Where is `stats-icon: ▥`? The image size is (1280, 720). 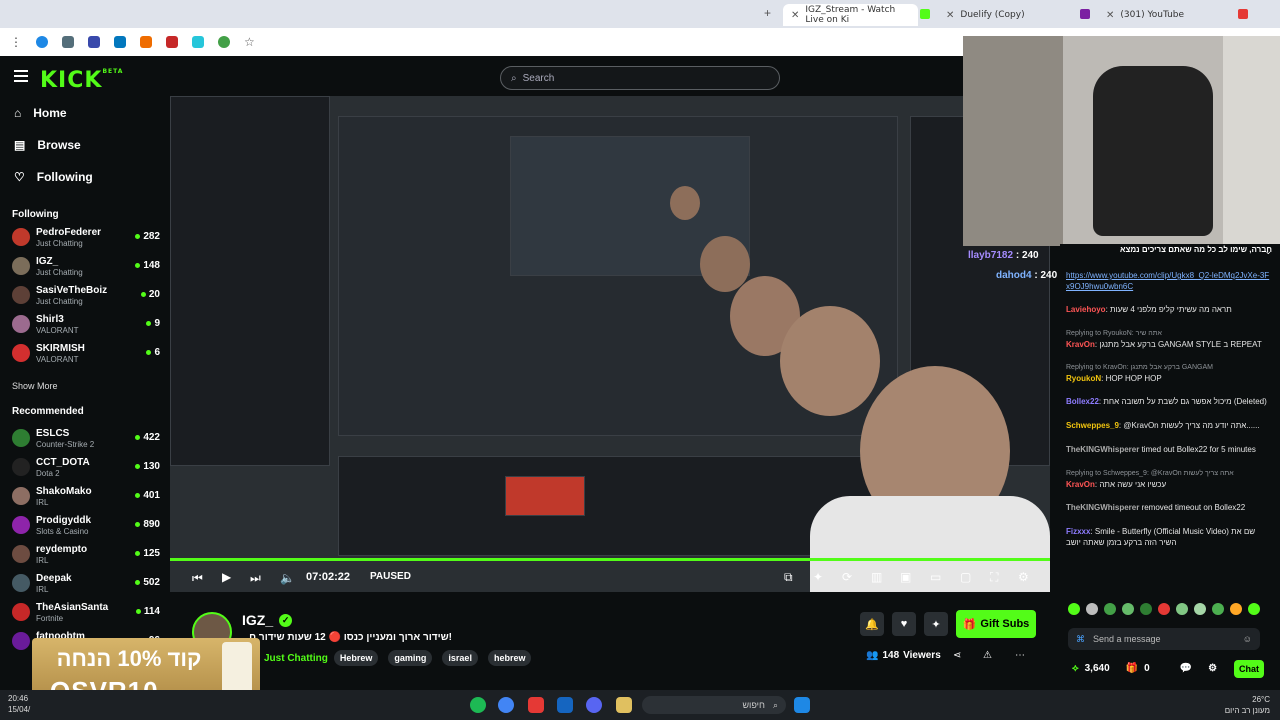 stats-icon: ▥ is located at coordinates (876, 577).